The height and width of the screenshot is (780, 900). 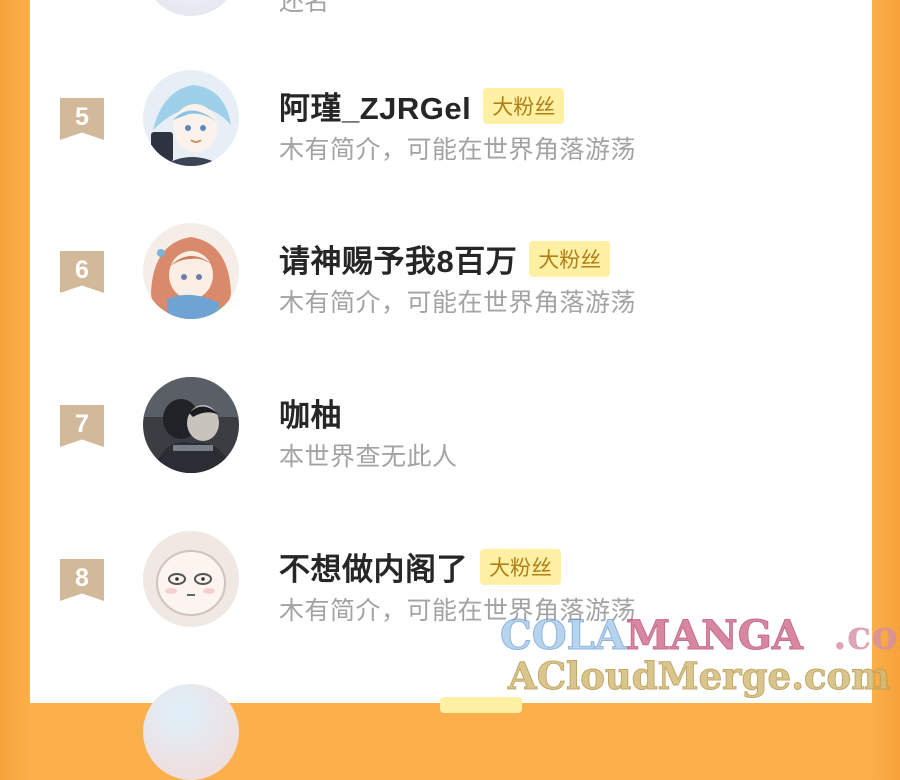 What do you see at coordinates (304, 8) in the screenshot?
I see `bio-text: 还名` at bounding box center [304, 8].